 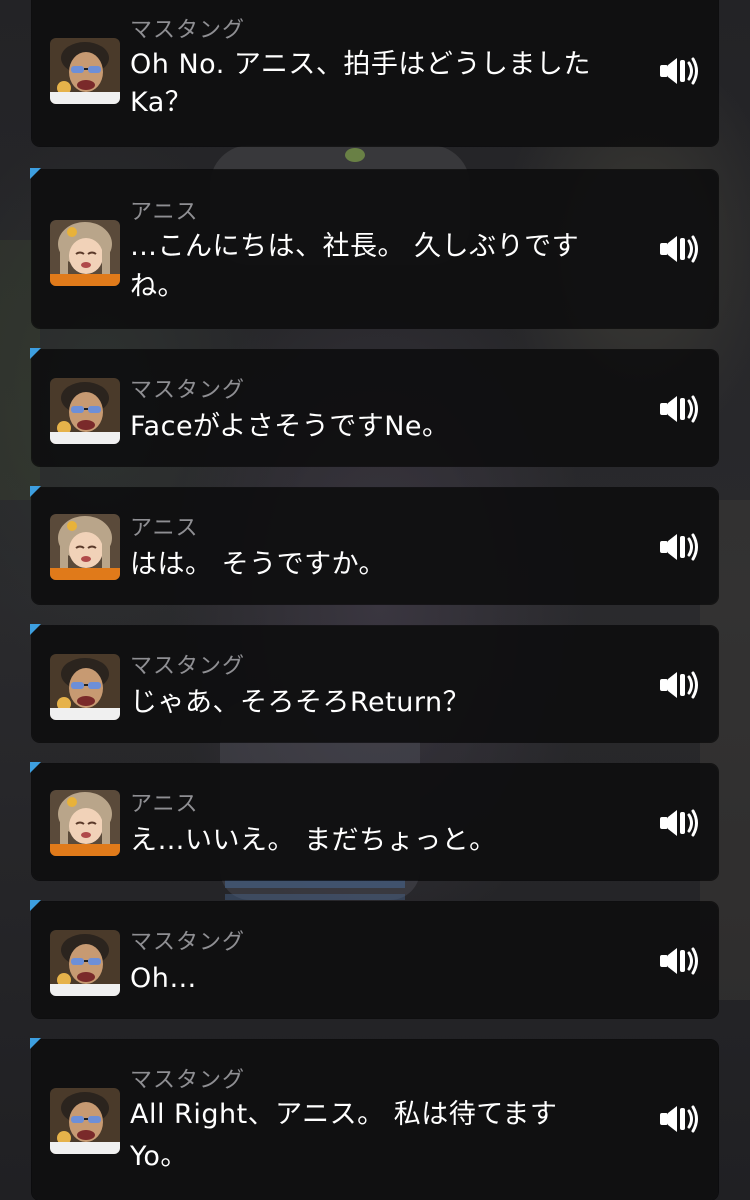 What do you see at coordinates (161, 102) in the screenshot?
I see `dialogue-text-line: Ka？` at bounding box center [161, 102].